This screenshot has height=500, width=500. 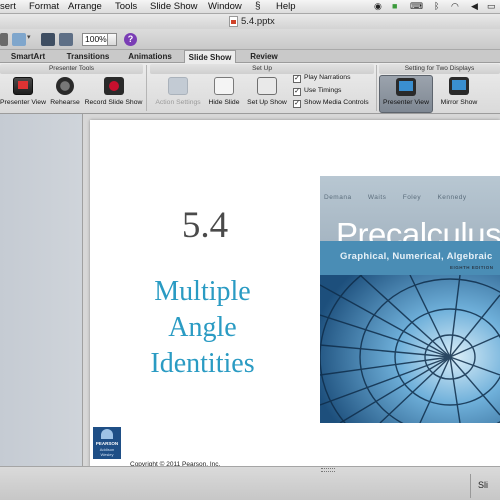 What do you see at coordinates (48, 39) in the screenshot?
I see `save-icon` at bounding box center [48, 39].